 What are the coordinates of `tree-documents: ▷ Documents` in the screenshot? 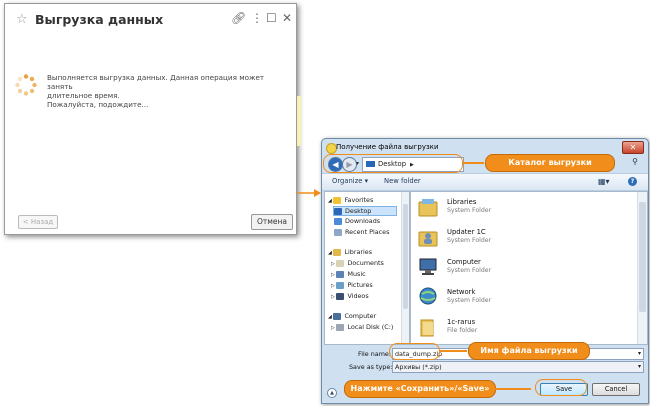 It's located at (357, 263).